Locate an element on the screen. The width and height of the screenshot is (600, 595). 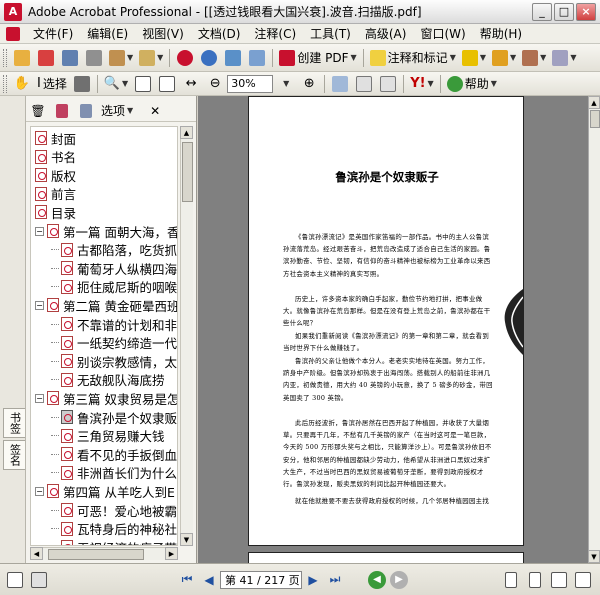
email-icon: ▼ is located at coordinates (151, 58).